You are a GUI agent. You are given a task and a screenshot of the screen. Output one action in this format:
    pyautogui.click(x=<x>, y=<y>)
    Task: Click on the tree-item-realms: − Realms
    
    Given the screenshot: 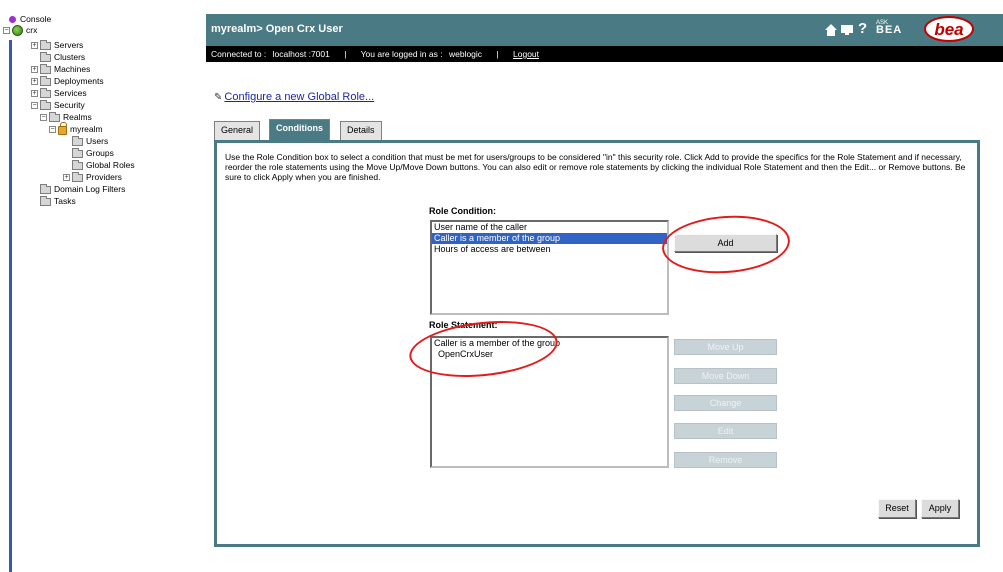 What is the action you would take?
    pyautogui.click(x=66, y=117)
    